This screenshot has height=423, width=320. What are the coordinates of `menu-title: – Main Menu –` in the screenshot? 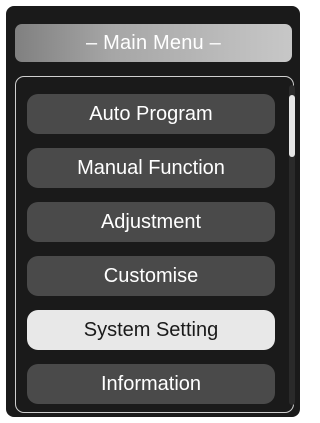 It's located at (153, 43).